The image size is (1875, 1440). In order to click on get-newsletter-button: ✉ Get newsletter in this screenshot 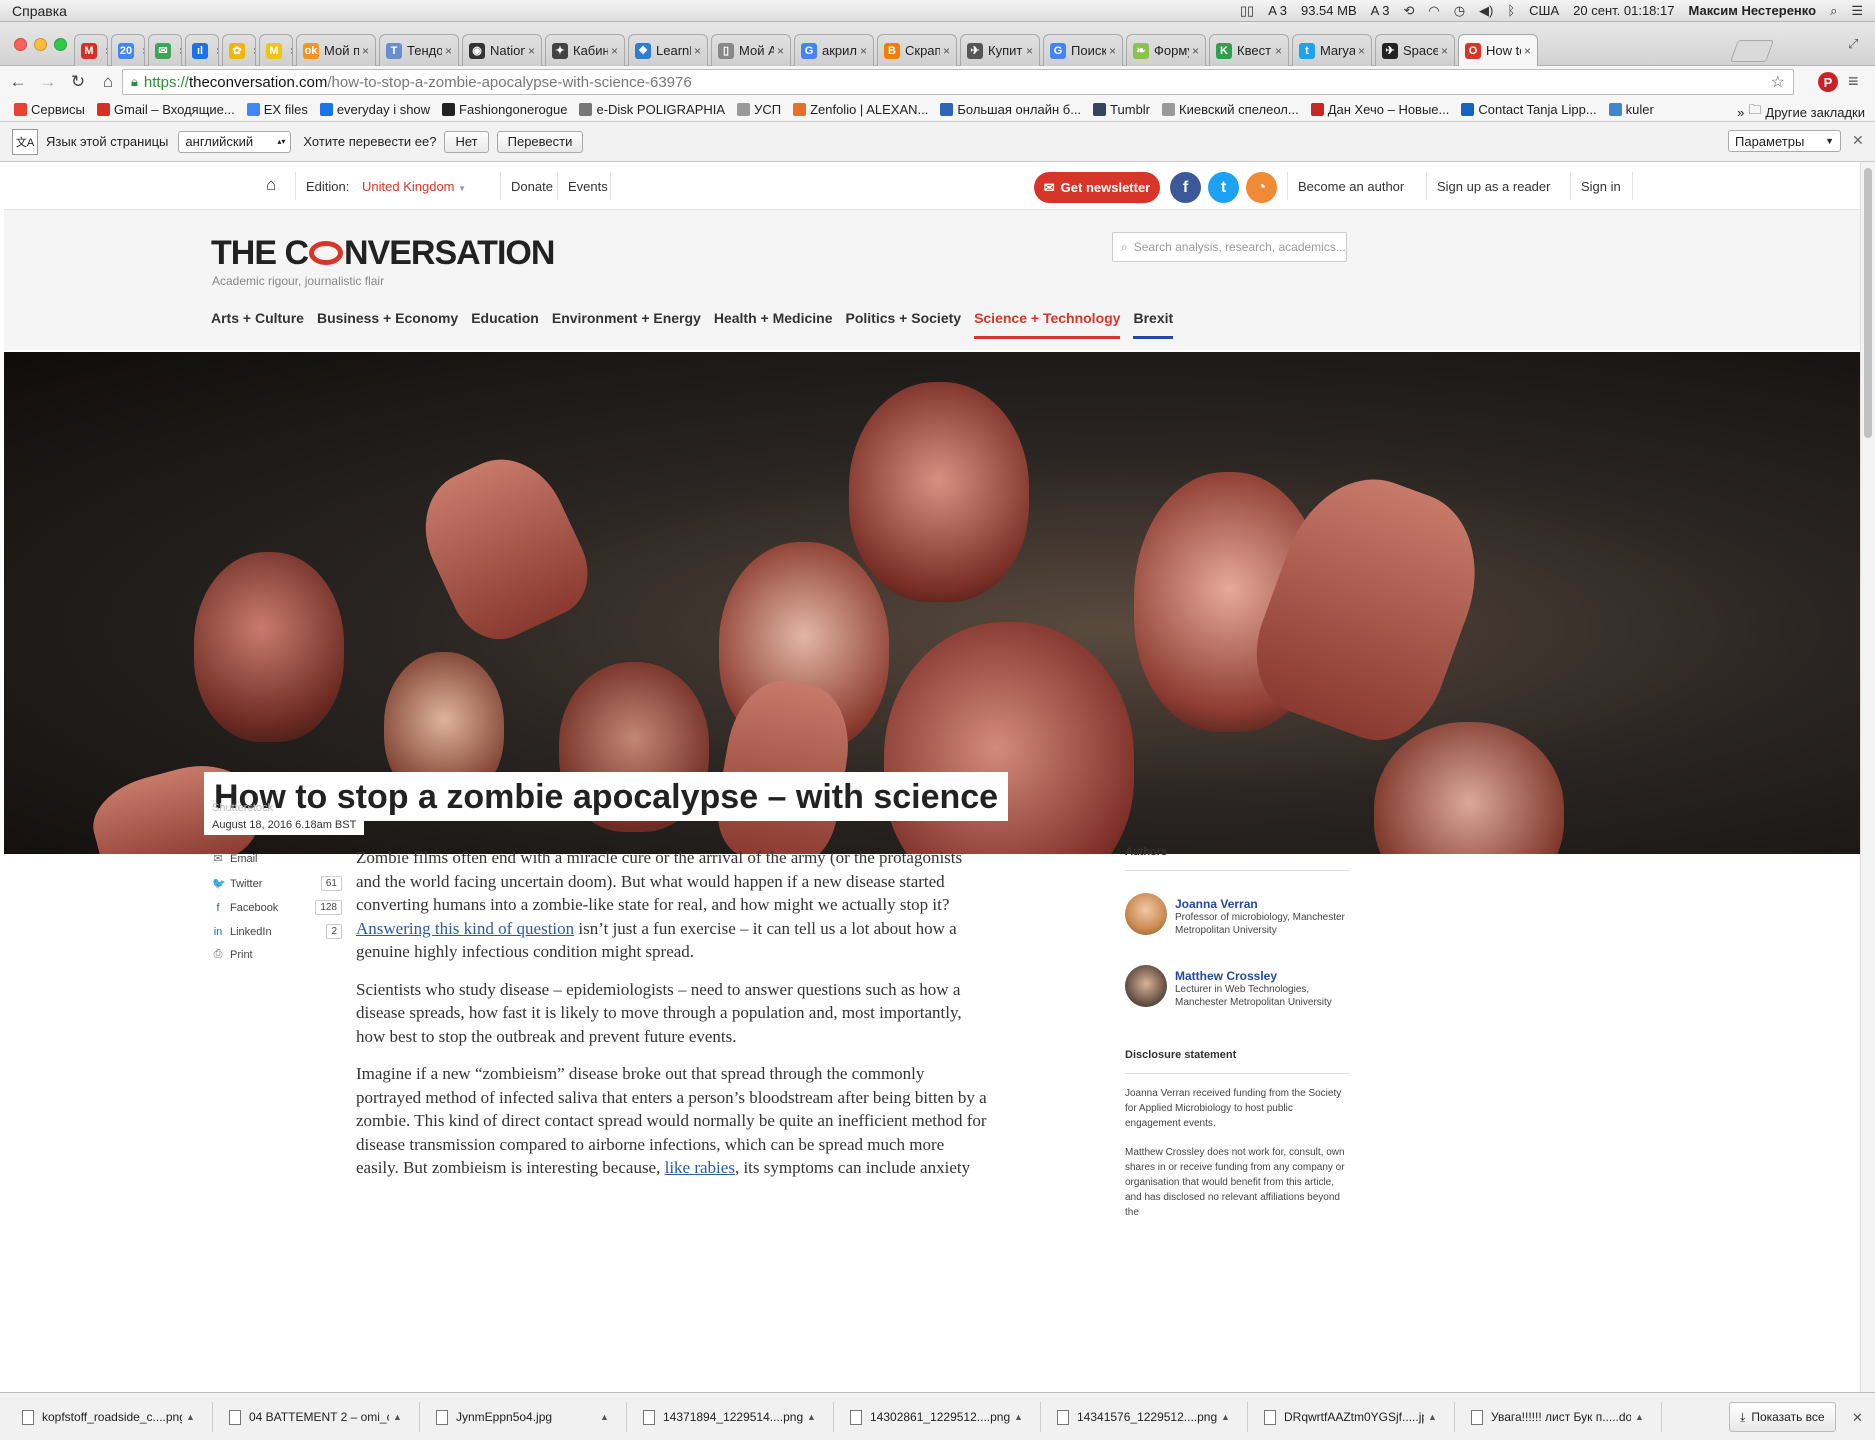, I will do `click(1097, 187)`.